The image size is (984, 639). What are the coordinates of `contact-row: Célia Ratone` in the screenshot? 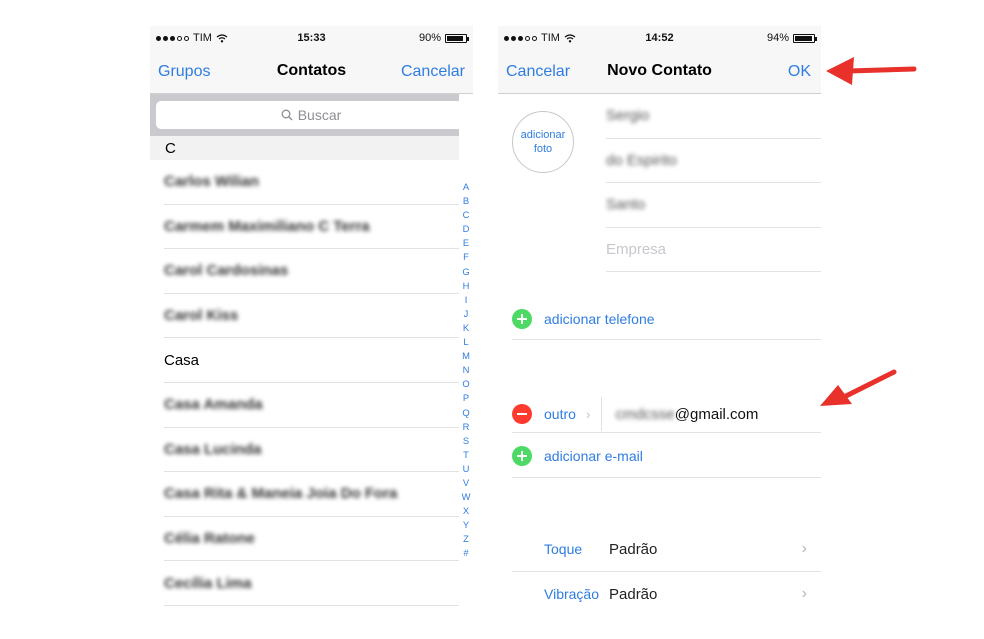 It's located at (311, 539).